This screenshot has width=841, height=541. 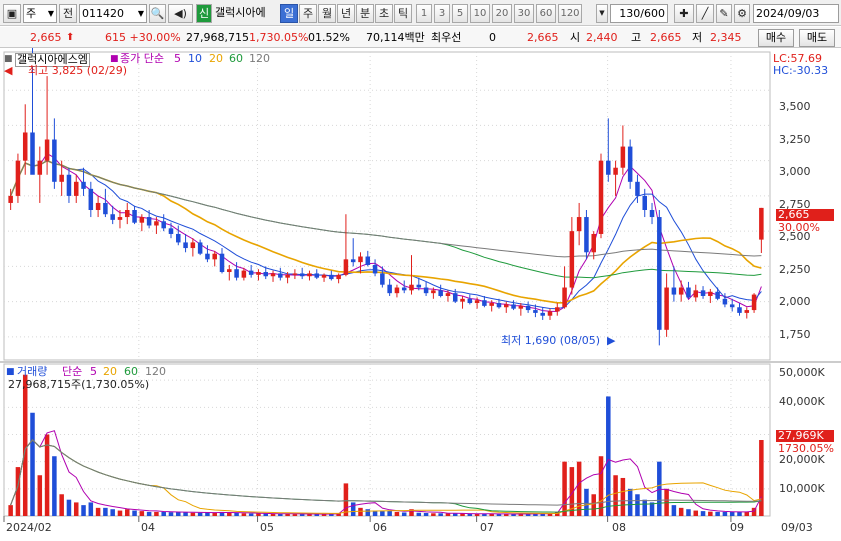 What do you see at coordinates (31, 13) in the screenshot?
I see `market-type-value: 주` at bounding box center [31, 13].